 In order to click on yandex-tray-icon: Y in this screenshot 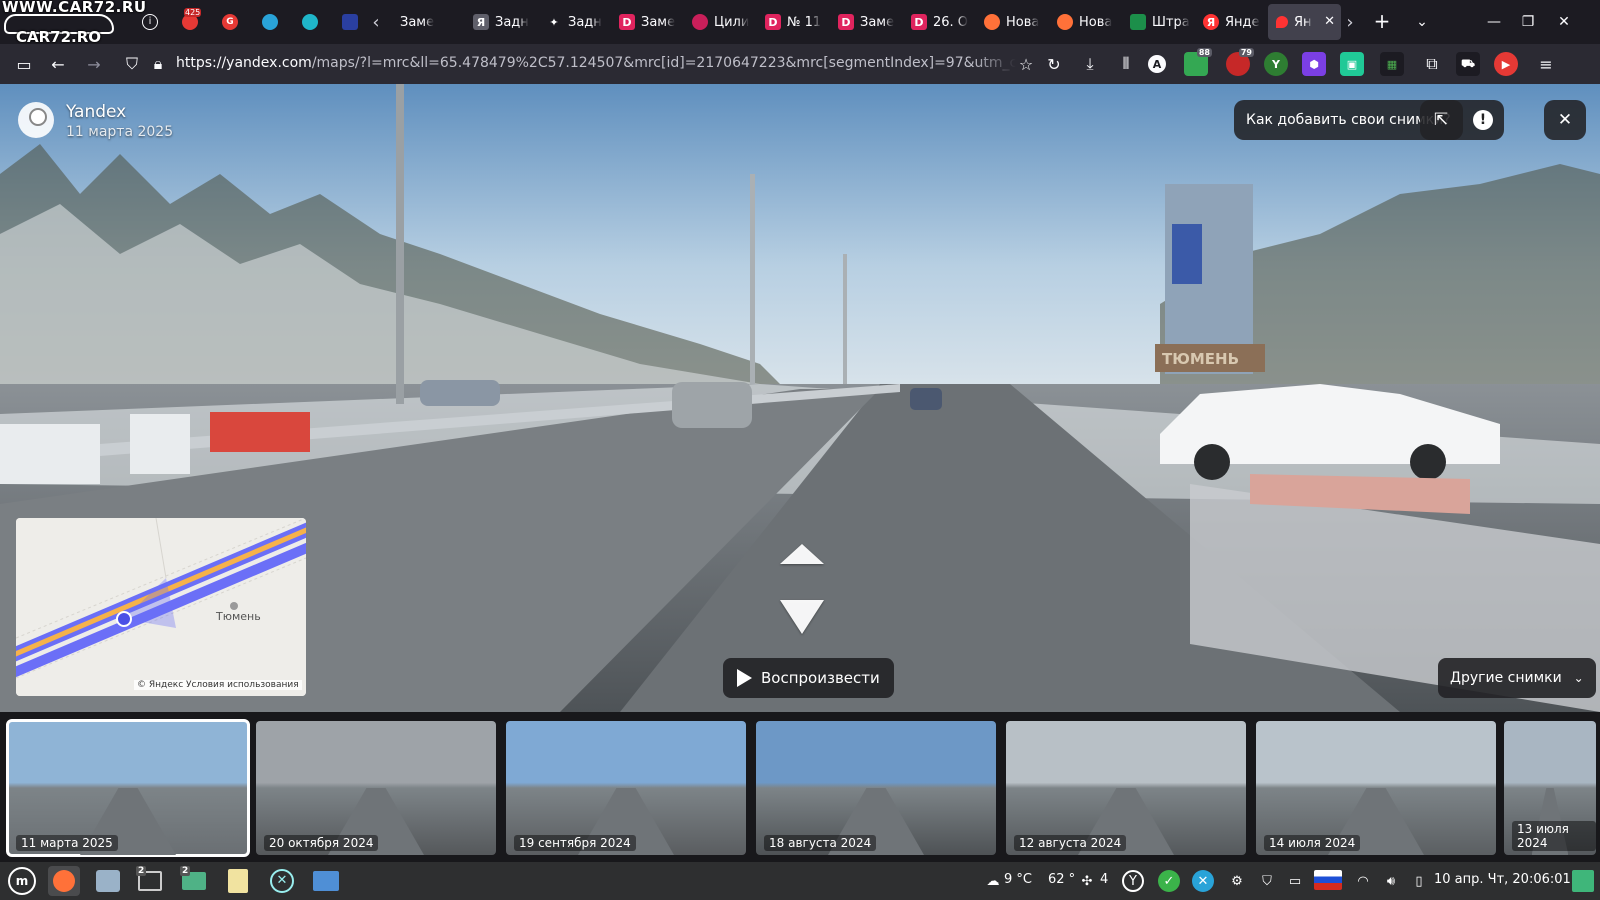, I will do `click(1133, 881)`.